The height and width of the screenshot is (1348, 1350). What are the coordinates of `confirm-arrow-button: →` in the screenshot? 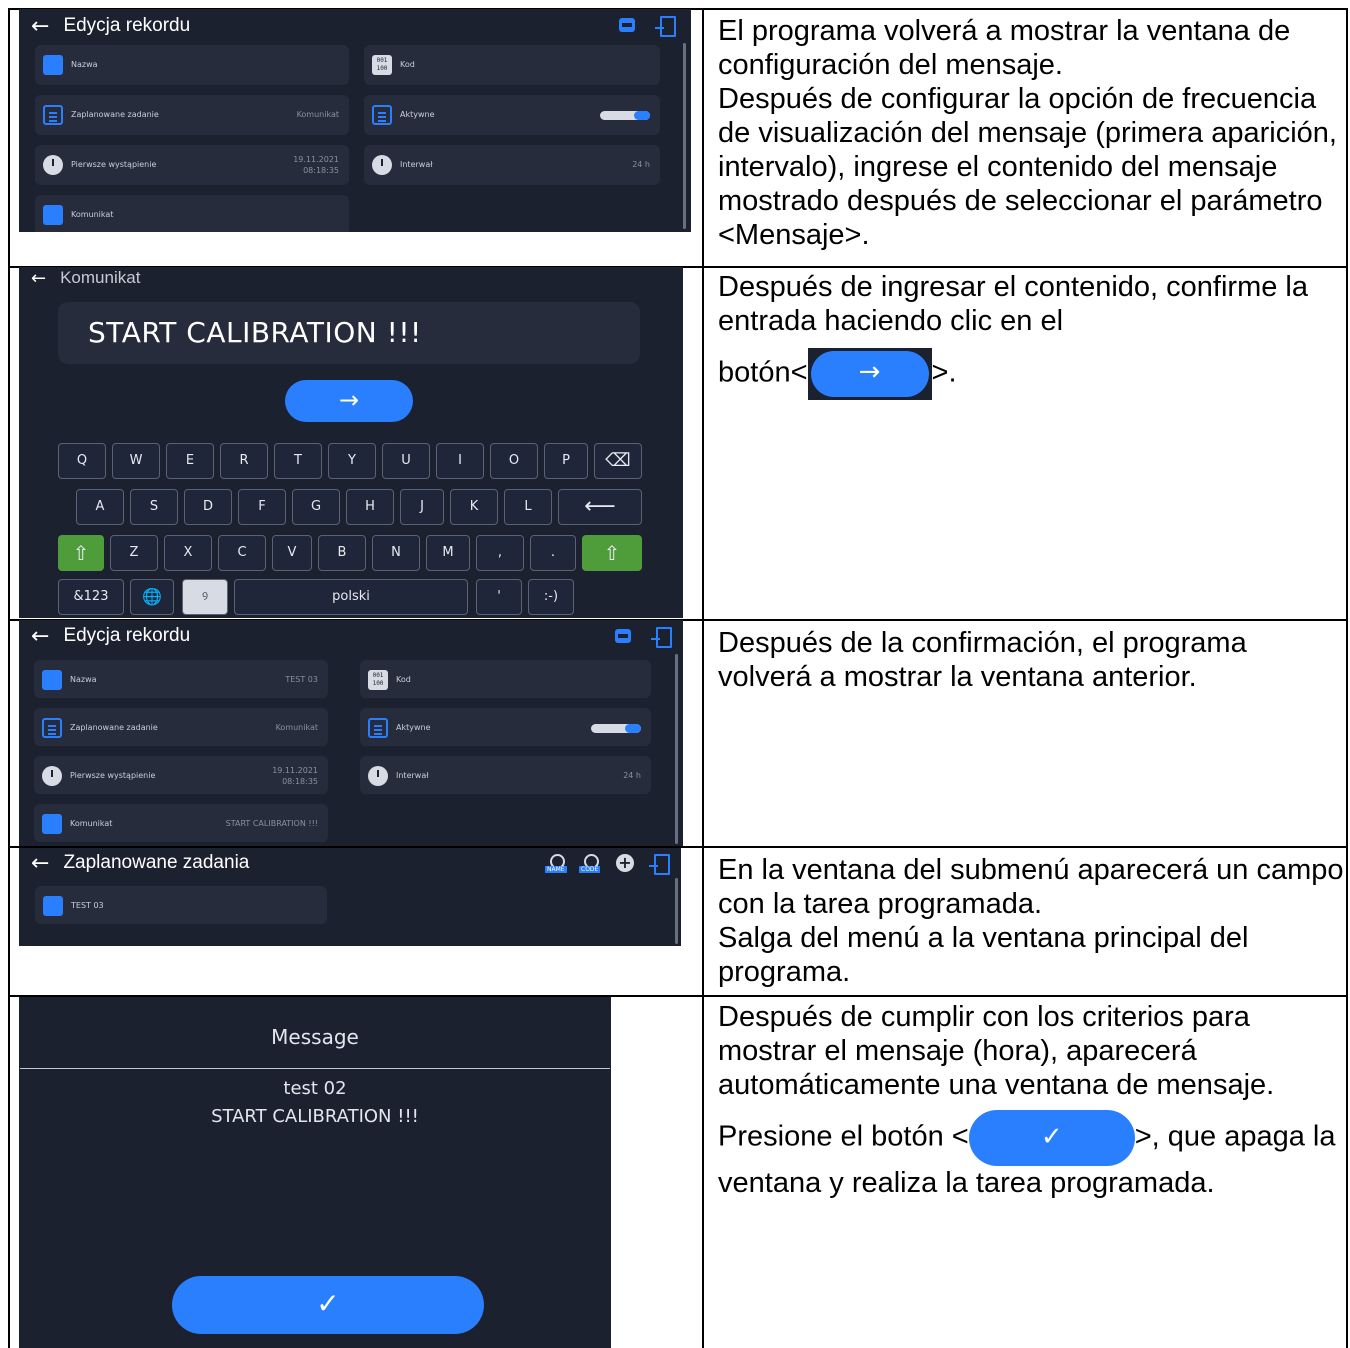 It's located at (349, 401).